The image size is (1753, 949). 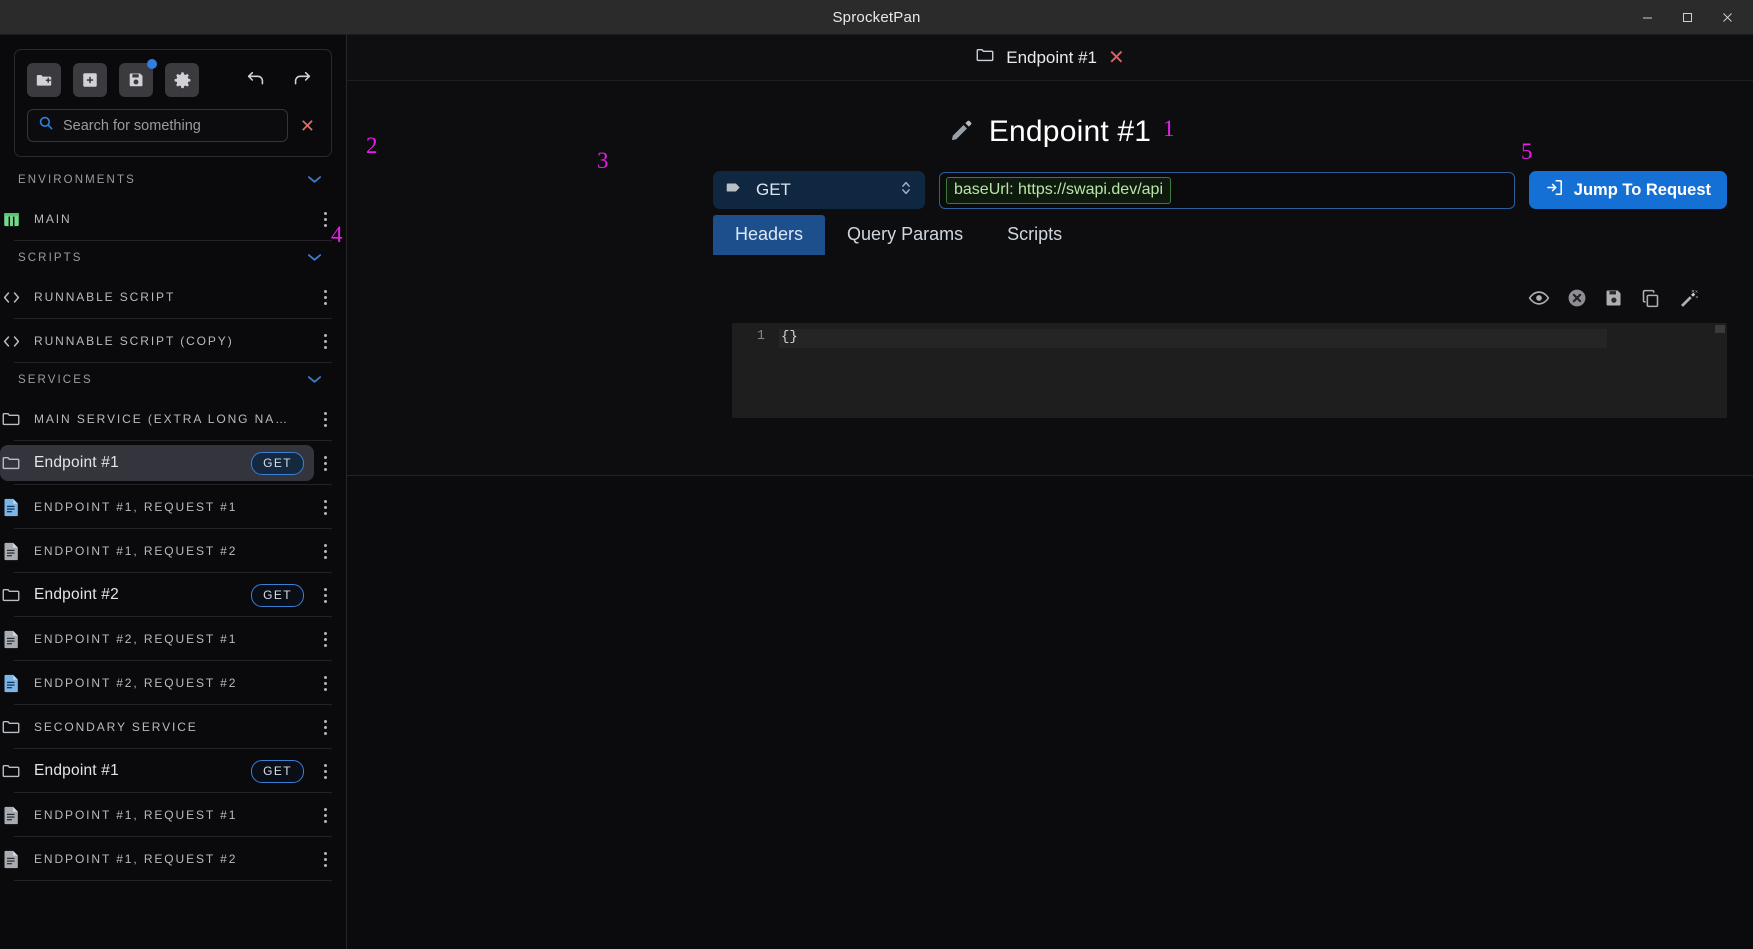 What do you see at coordinates (1577, 298) in the screenshot?
I see `clear-circle-x-icon` at bounding box center [1577, 298].